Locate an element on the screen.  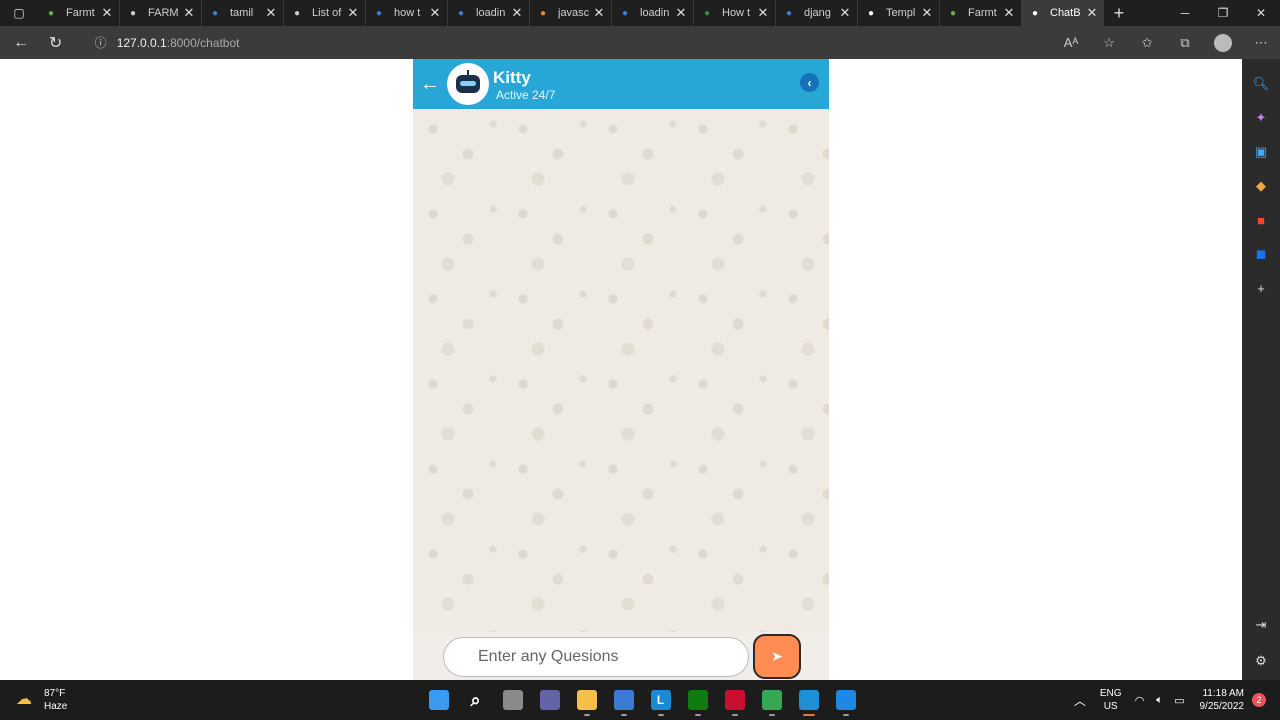
tab-title: ChatB is located at coordinates (1065, 13).